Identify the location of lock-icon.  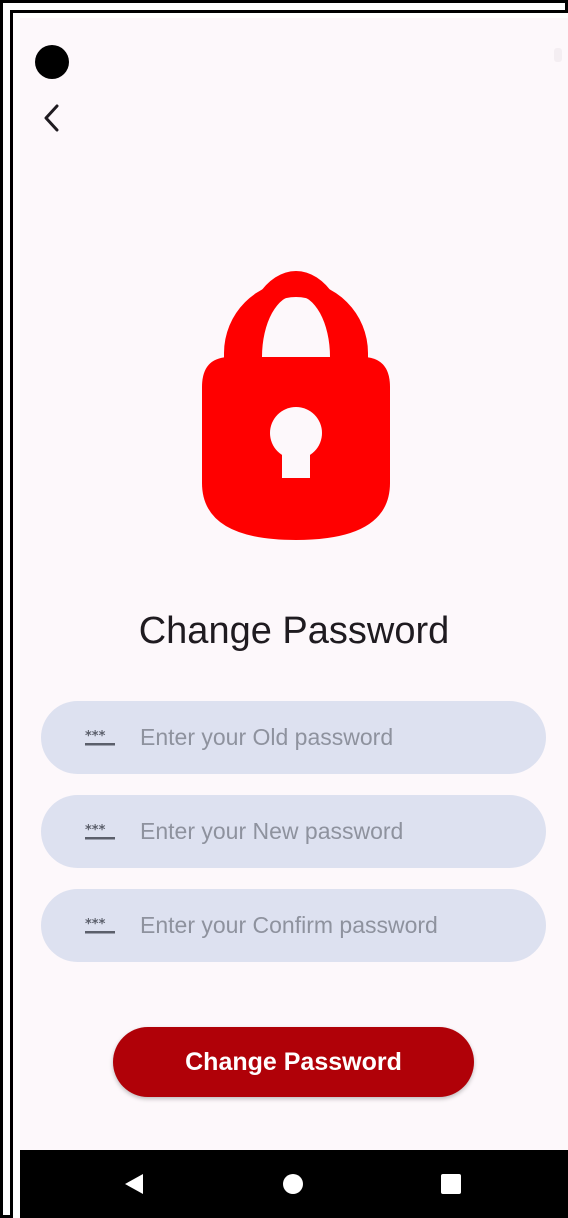
(296, 405).